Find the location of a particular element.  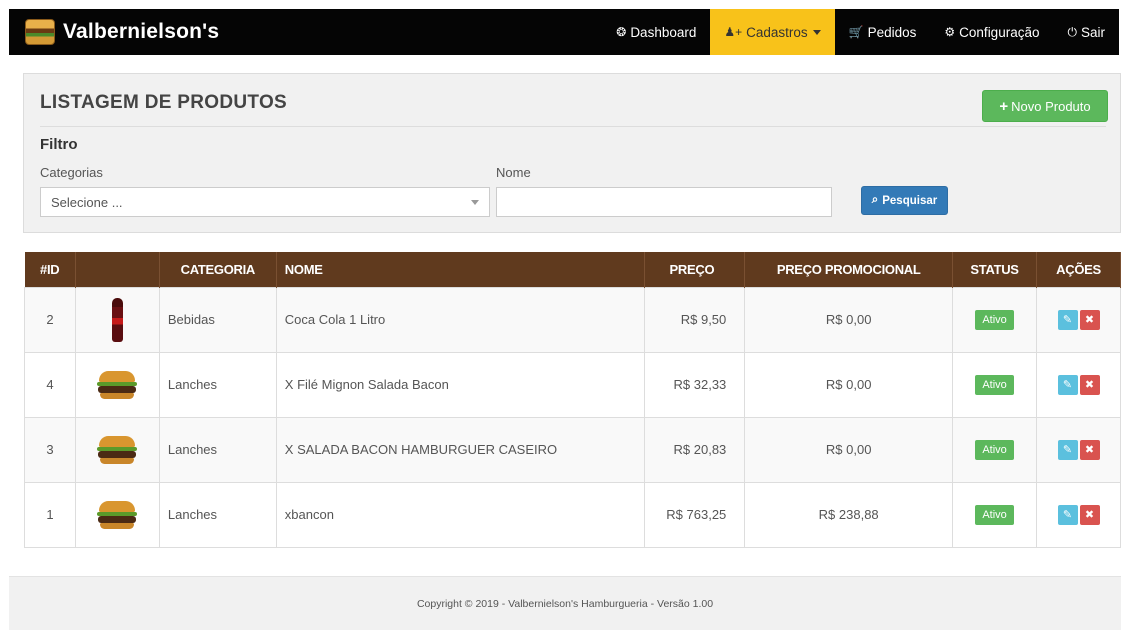

cart-icon: 🛒 is located at coordinates (856, 32).